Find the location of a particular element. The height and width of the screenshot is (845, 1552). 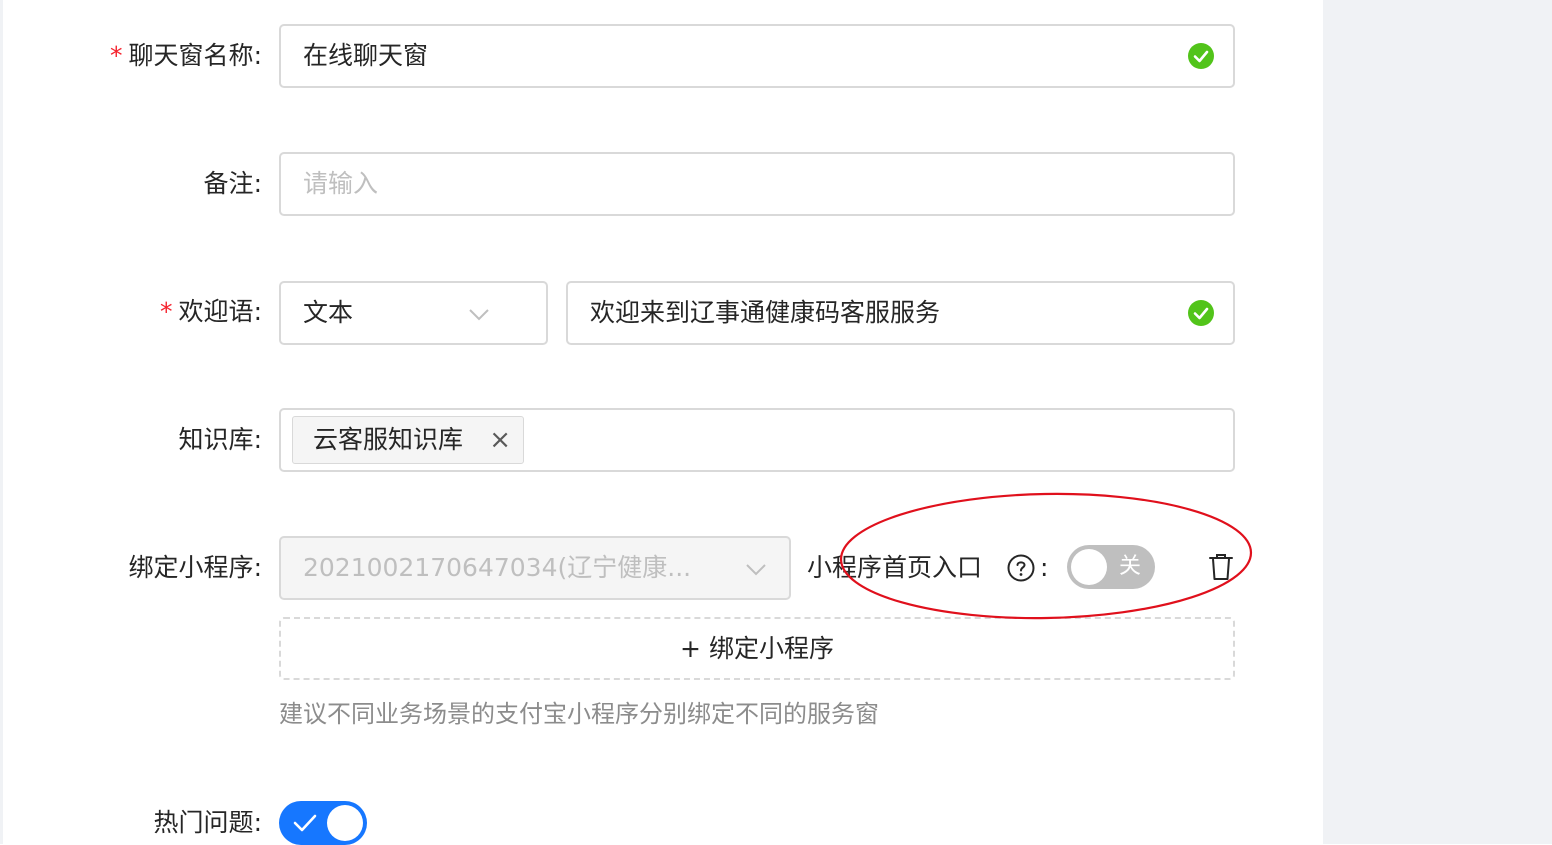

right-side-panel is located at coordinates (1437, 422).